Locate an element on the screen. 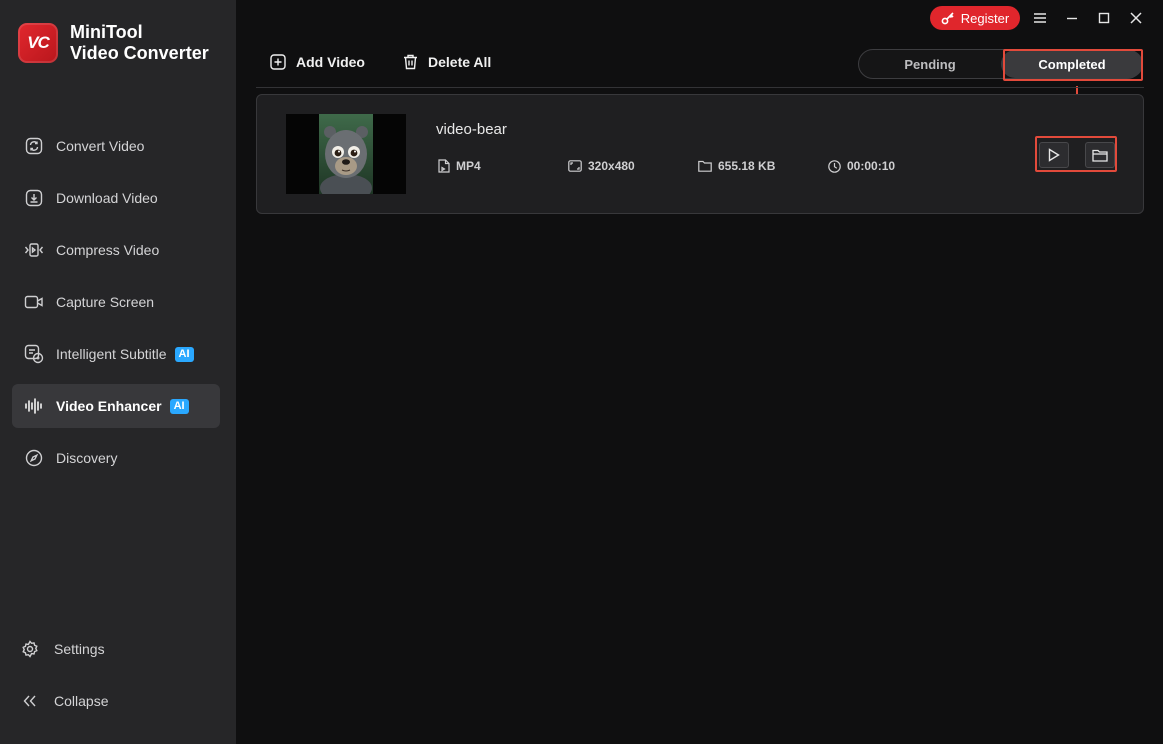 This screenshot has height=744, width=1163. file-icon is located at coordinates (444, 166).